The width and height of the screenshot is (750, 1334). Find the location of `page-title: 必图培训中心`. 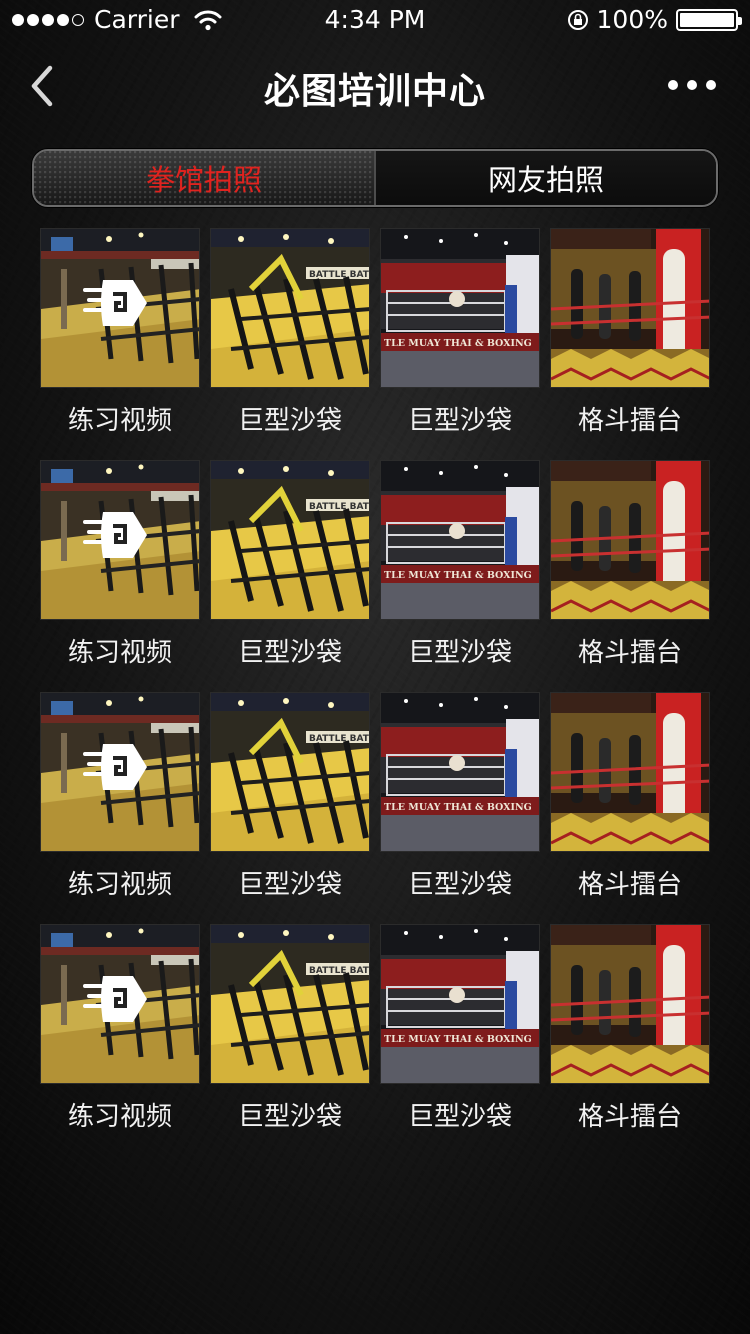

page-title: 必图培训中心 is located at coordinates (374, 91).